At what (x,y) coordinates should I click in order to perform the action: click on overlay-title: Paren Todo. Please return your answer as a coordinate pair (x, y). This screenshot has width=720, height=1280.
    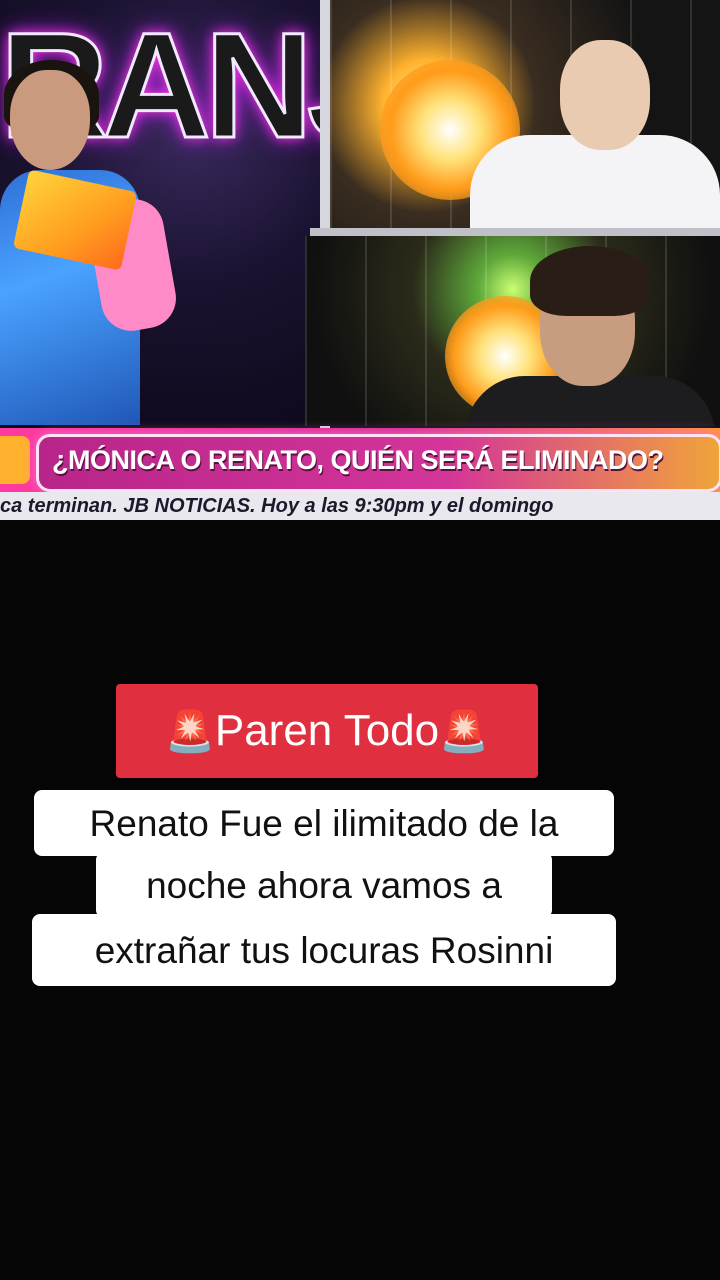
    Looking at the image, I should click on (327, 730).